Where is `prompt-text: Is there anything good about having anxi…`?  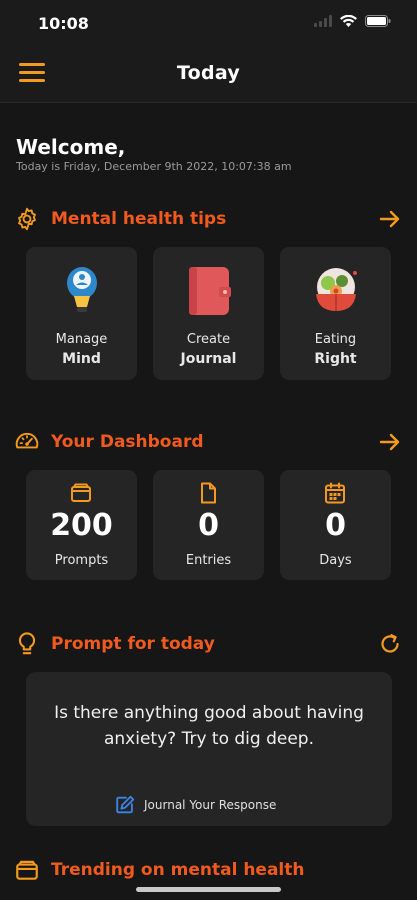
prompt-text: Is there anything good about having anxi… is located at coordinates (209, 726).